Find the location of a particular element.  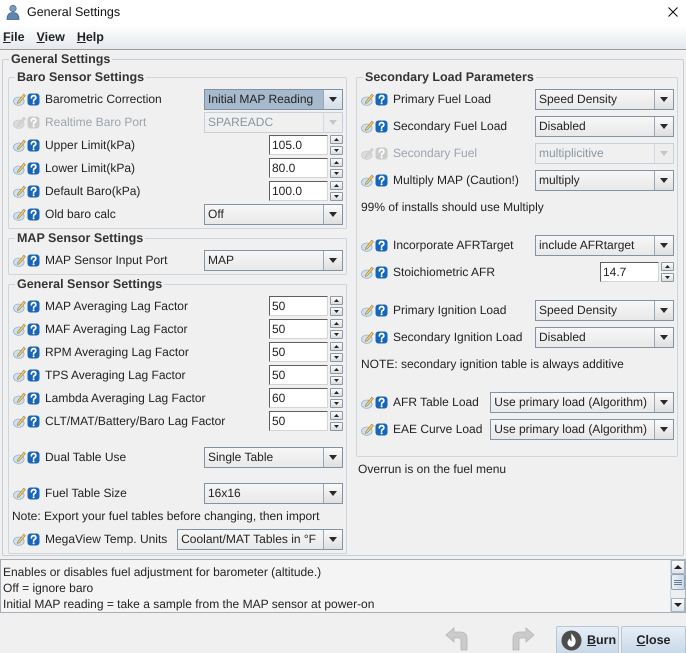

dropdown: Coolant/MAT Tables in °F is located at coordinates (260, 539).